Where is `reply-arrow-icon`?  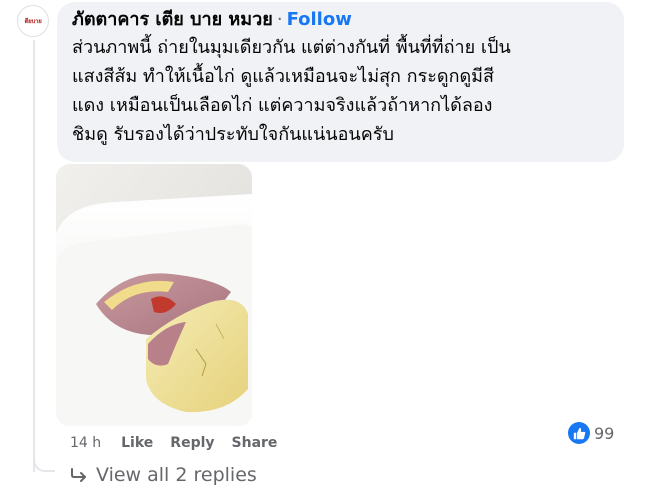
reply-arrow-icon is located at coordinates (79, 475).